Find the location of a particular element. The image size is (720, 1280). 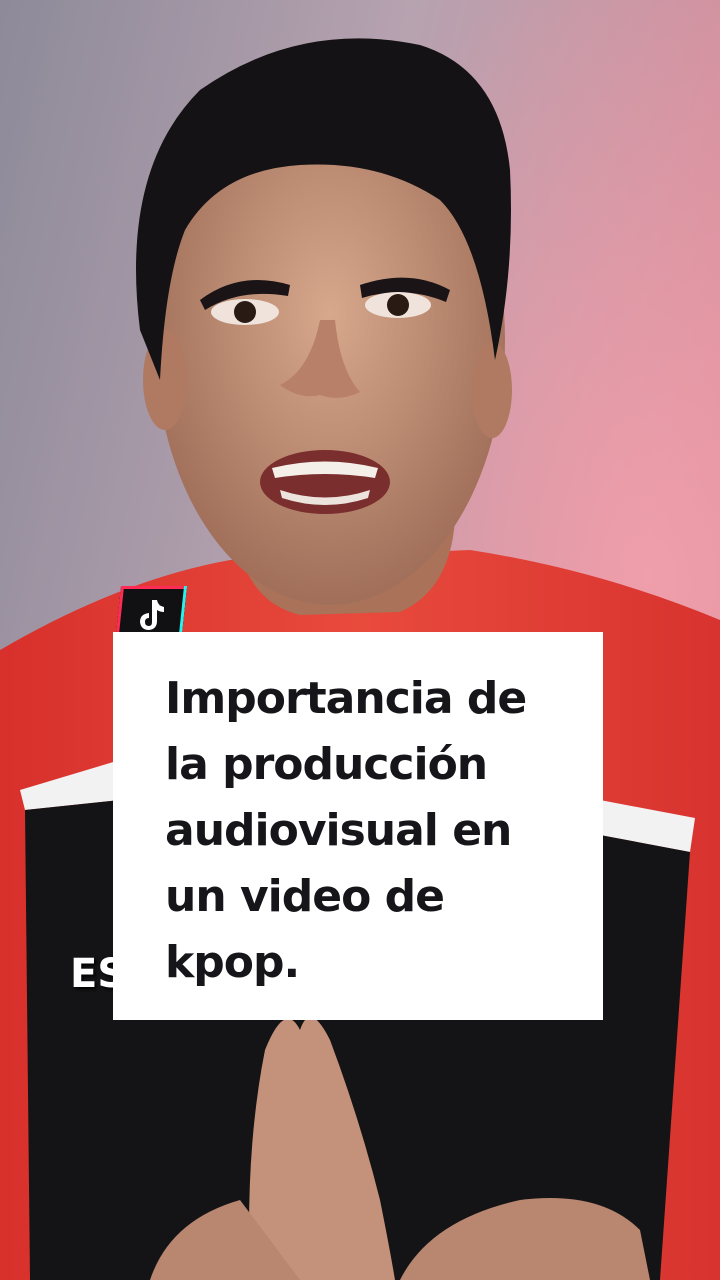

title-line: kpop. is located at coordinates (232, 962).